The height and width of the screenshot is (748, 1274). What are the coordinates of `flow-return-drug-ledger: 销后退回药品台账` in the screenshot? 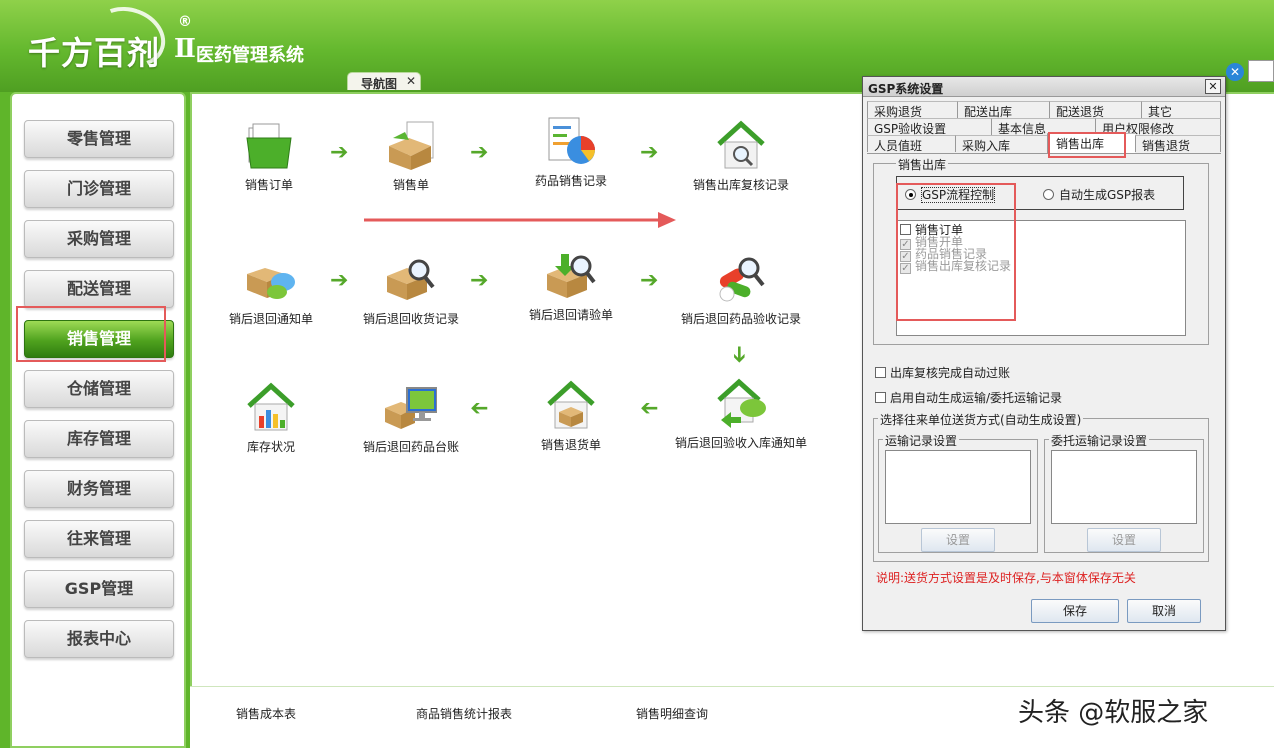 It's located at (411, 418).